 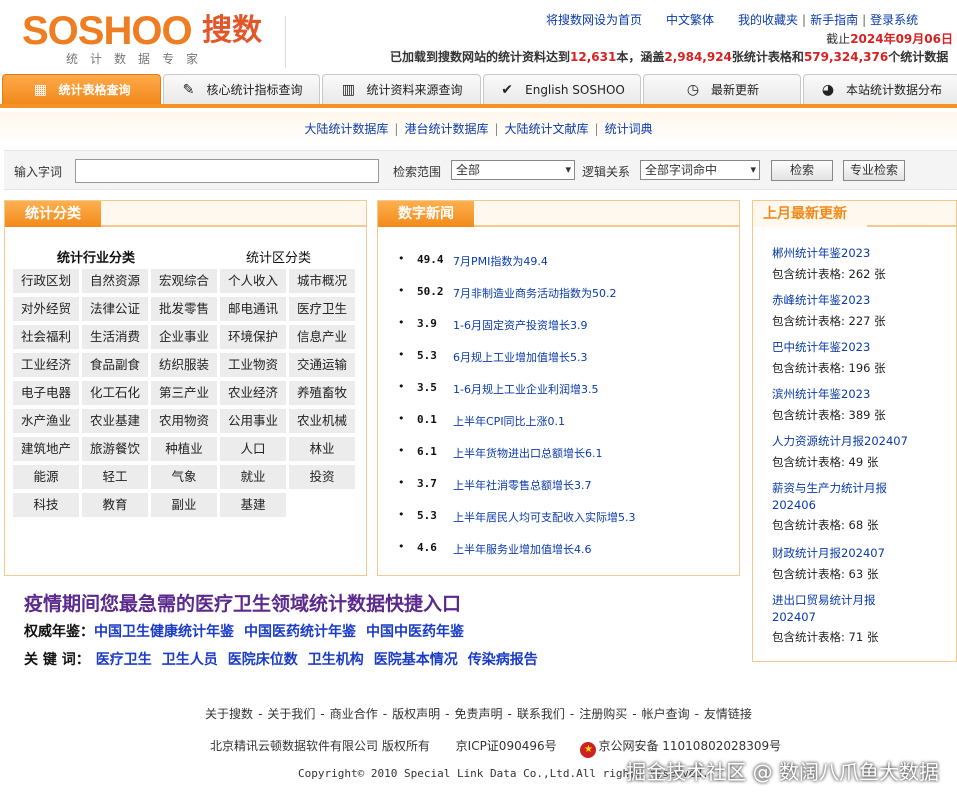 I want to click on category-item: 旅游餐饮, so click(x=115, y=449).